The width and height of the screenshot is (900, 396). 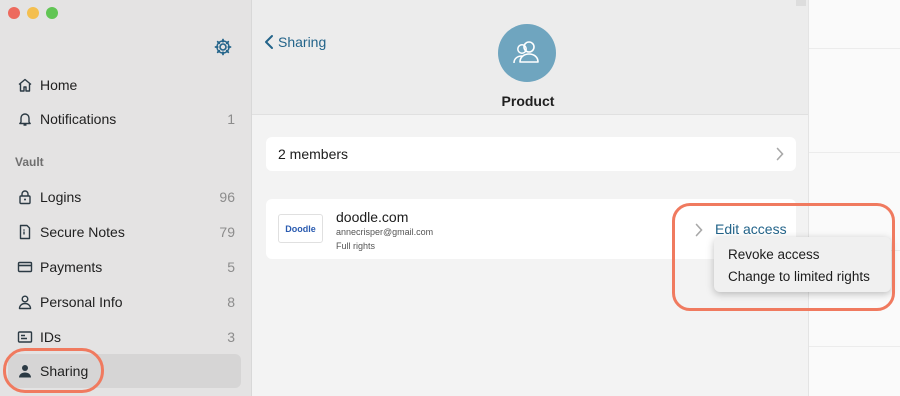 I want to click on members-row: 2 members, so click(x=531, y=154).